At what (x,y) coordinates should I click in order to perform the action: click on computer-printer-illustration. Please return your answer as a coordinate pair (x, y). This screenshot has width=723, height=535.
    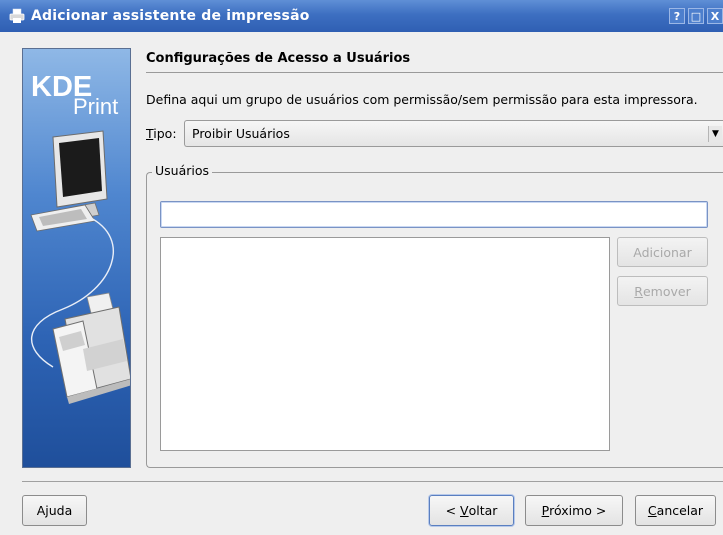
    Looking at the image, I should click on (80, 267).